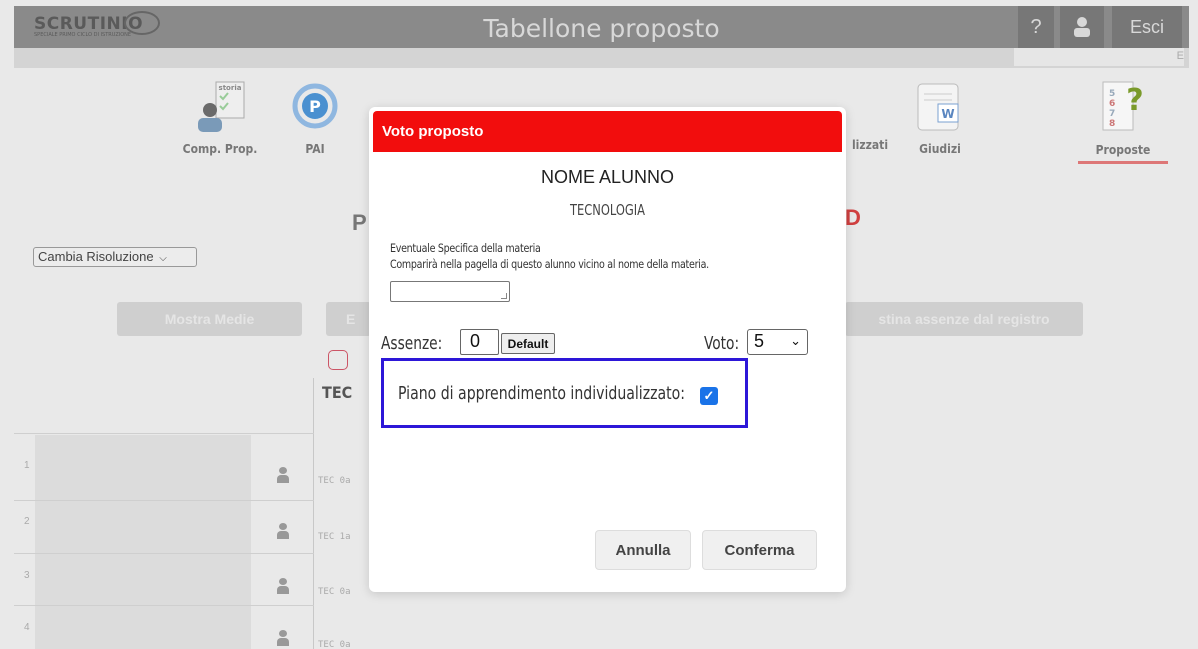  I want to click on competenze-icon: storia, so click(221, 106).